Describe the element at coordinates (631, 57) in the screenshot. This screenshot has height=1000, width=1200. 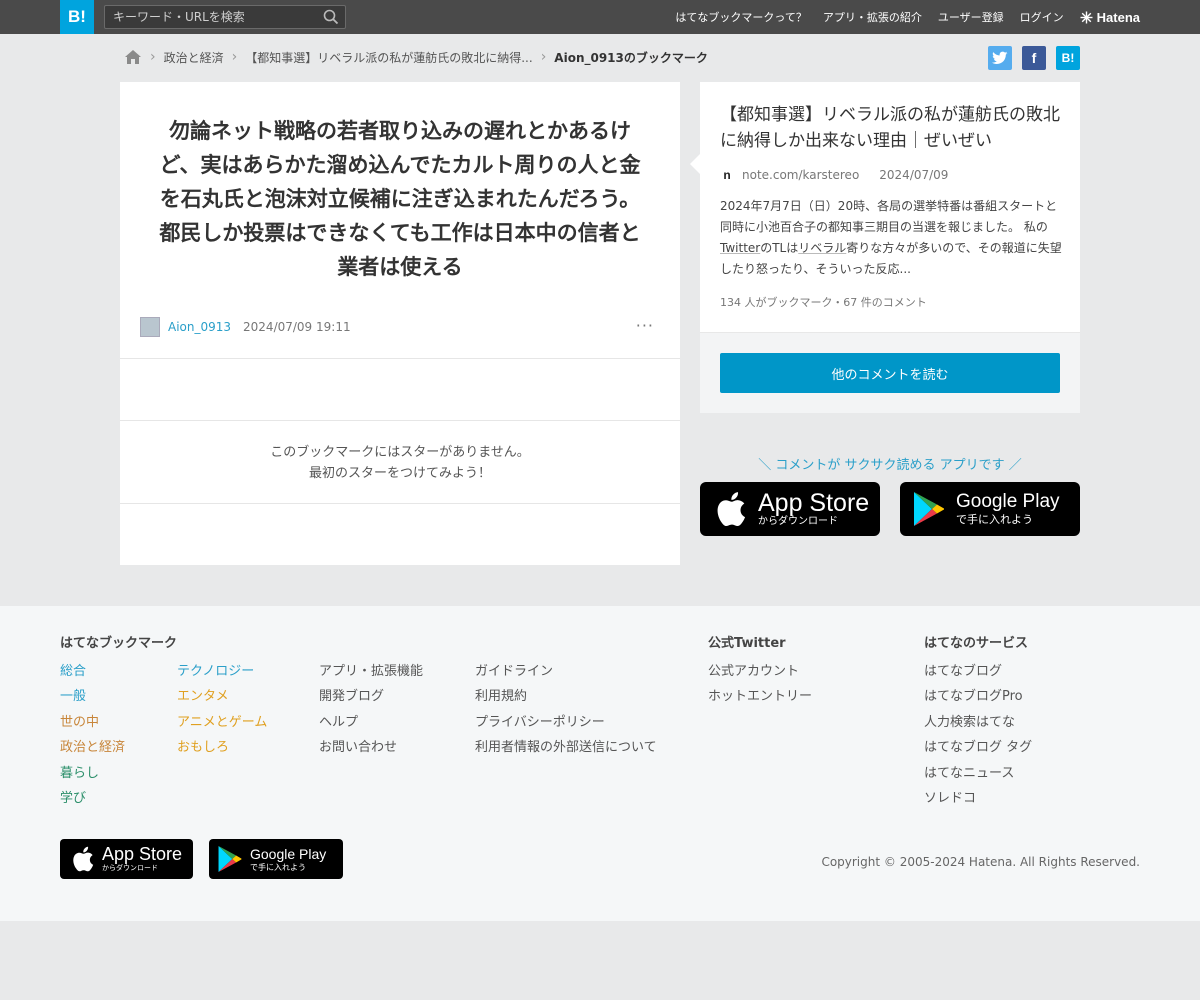
I see `breadcrumb-current: Aion_0913のブックマーク` at that location.